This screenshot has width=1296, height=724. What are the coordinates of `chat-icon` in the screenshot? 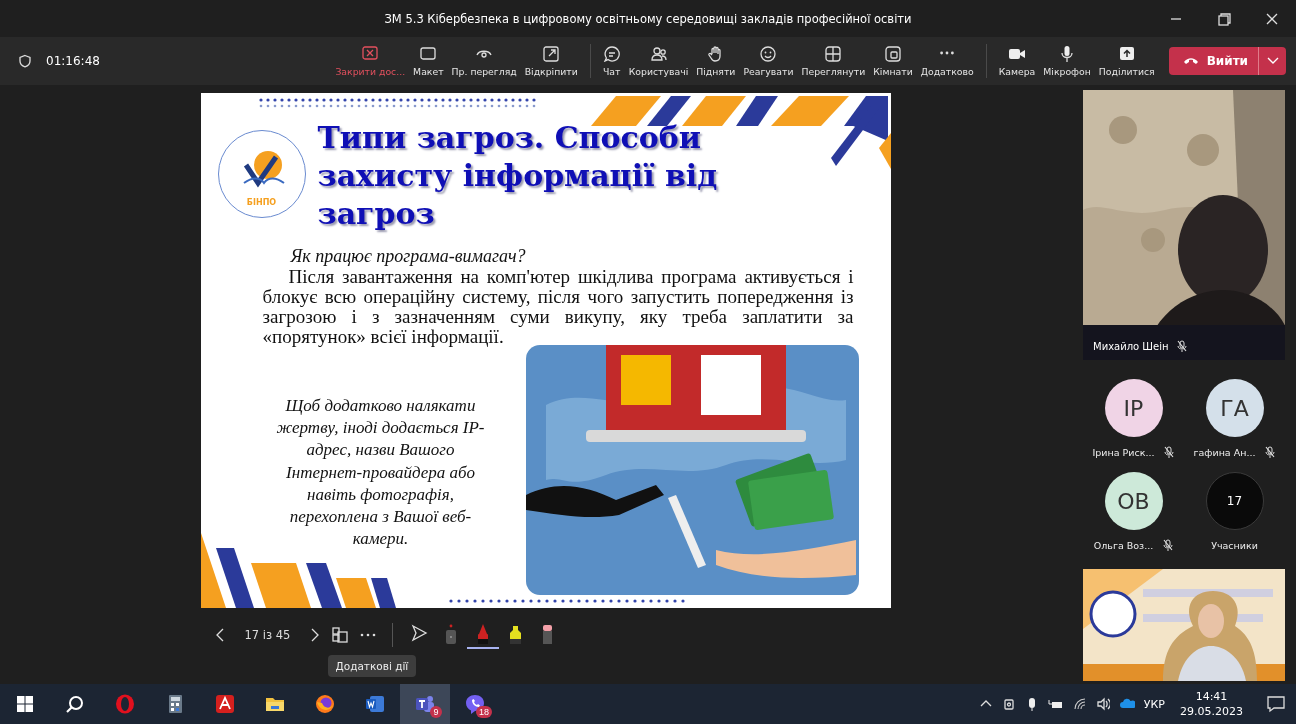 It's located at (611, 53).